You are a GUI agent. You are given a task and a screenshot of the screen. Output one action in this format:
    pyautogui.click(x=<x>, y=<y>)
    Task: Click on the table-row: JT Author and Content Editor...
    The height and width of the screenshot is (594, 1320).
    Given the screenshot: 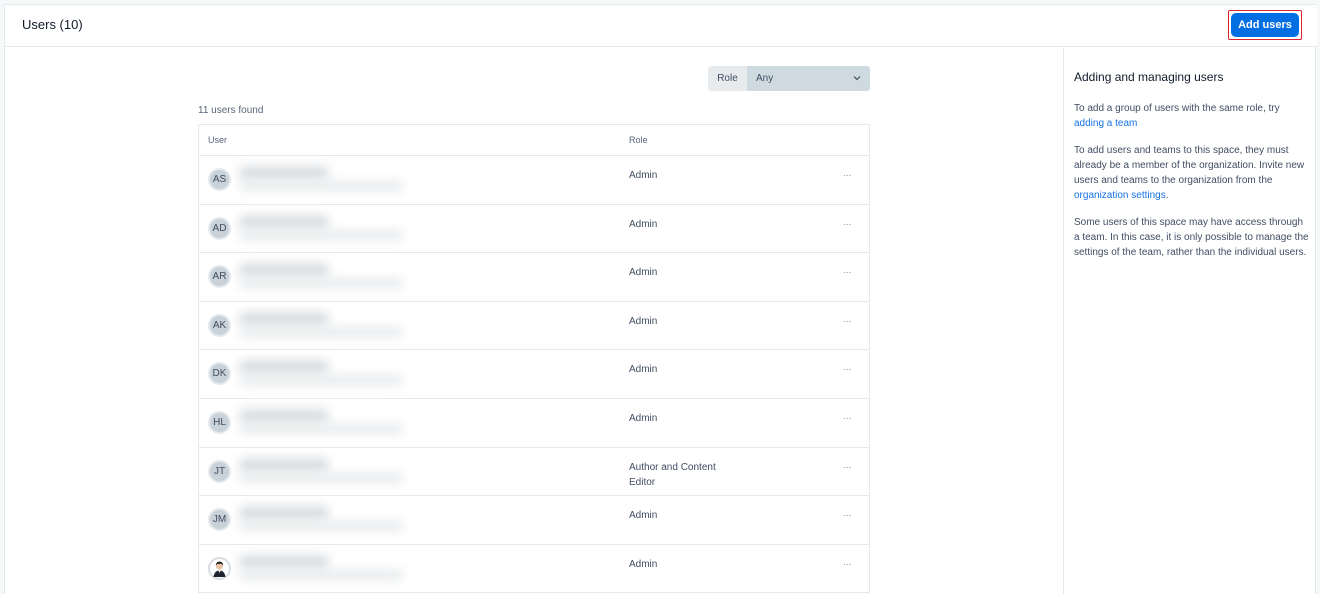 What is the action you would take?
    pyautogui.click(x=534, y=472)
    